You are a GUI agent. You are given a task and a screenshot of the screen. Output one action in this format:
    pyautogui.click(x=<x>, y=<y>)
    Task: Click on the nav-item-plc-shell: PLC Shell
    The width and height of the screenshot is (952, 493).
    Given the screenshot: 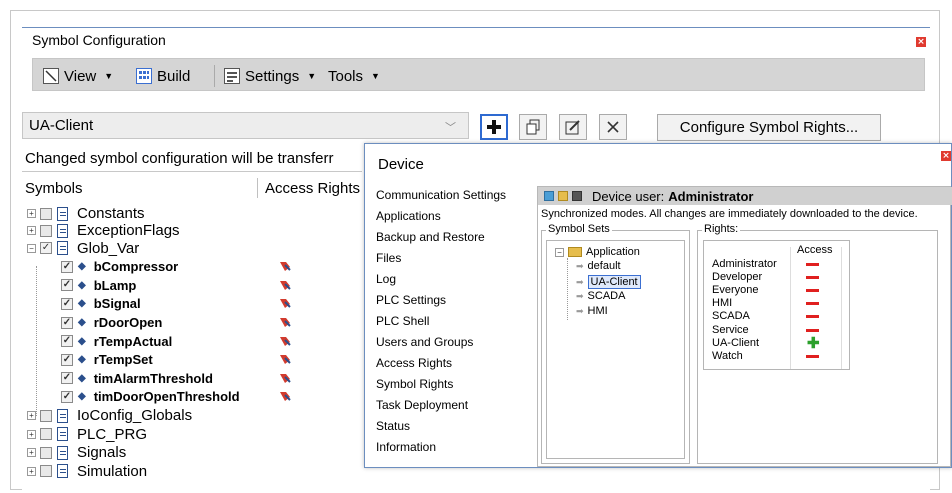 What is the action you would take?
    pyautogui.click(x=402, y=321)
    